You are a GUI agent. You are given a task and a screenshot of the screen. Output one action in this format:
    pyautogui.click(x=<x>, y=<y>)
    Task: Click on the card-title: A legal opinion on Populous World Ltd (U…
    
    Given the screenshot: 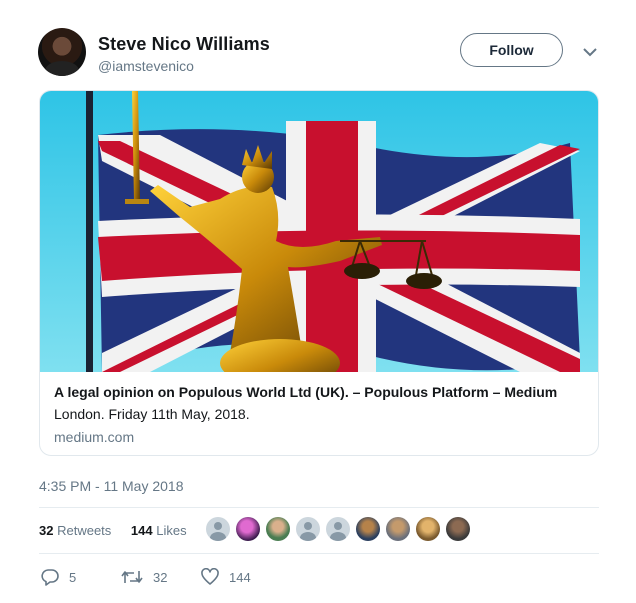 What is the action you would take?
    pyautogui.click(x=305, y=392)
    